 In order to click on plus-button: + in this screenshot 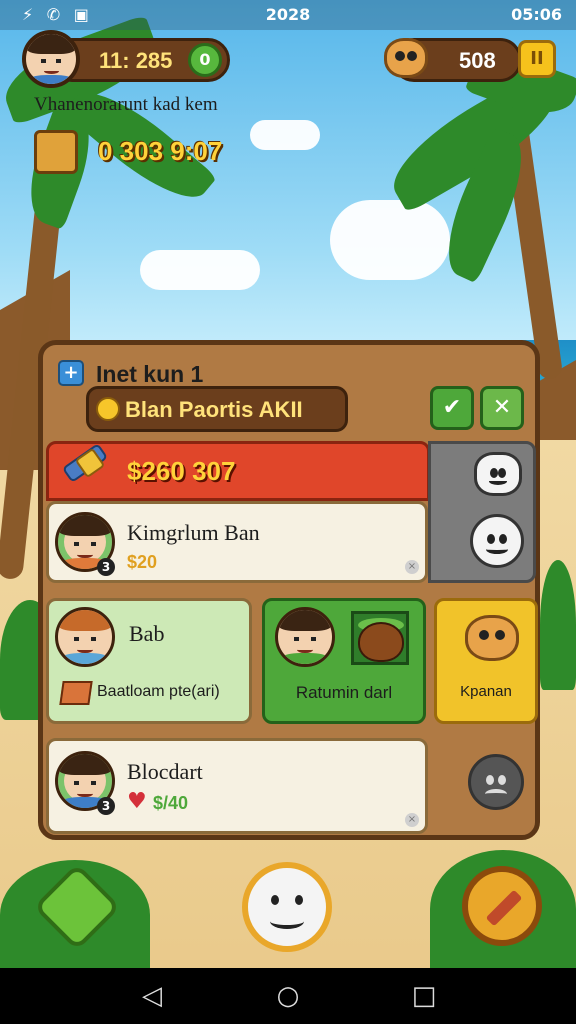, I will do `click(71, 373)`.